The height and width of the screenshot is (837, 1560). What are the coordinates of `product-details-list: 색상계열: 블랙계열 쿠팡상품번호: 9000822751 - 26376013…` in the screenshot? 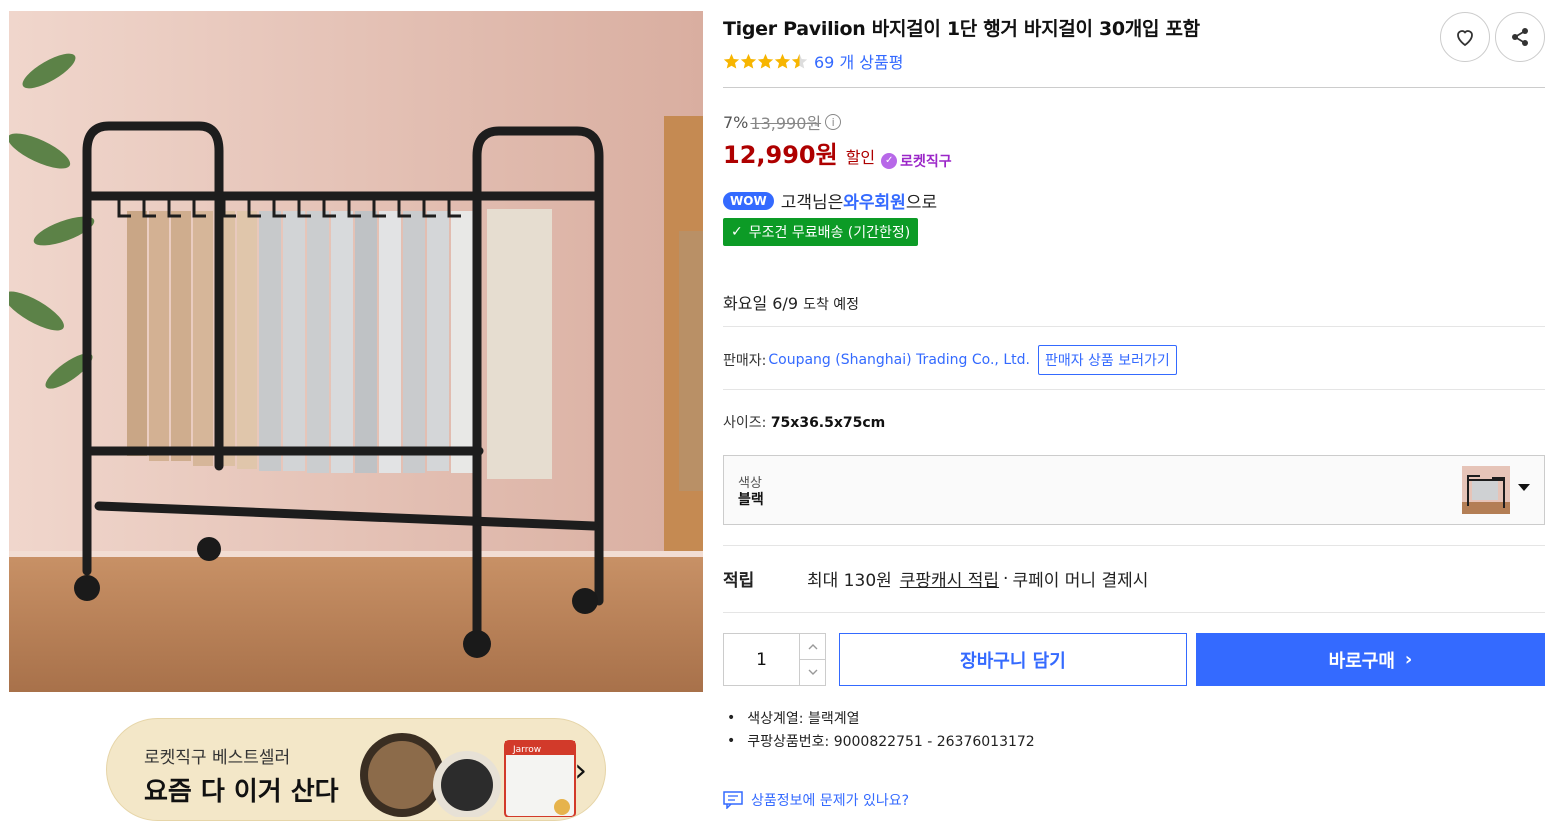 It's located at (879, 729).